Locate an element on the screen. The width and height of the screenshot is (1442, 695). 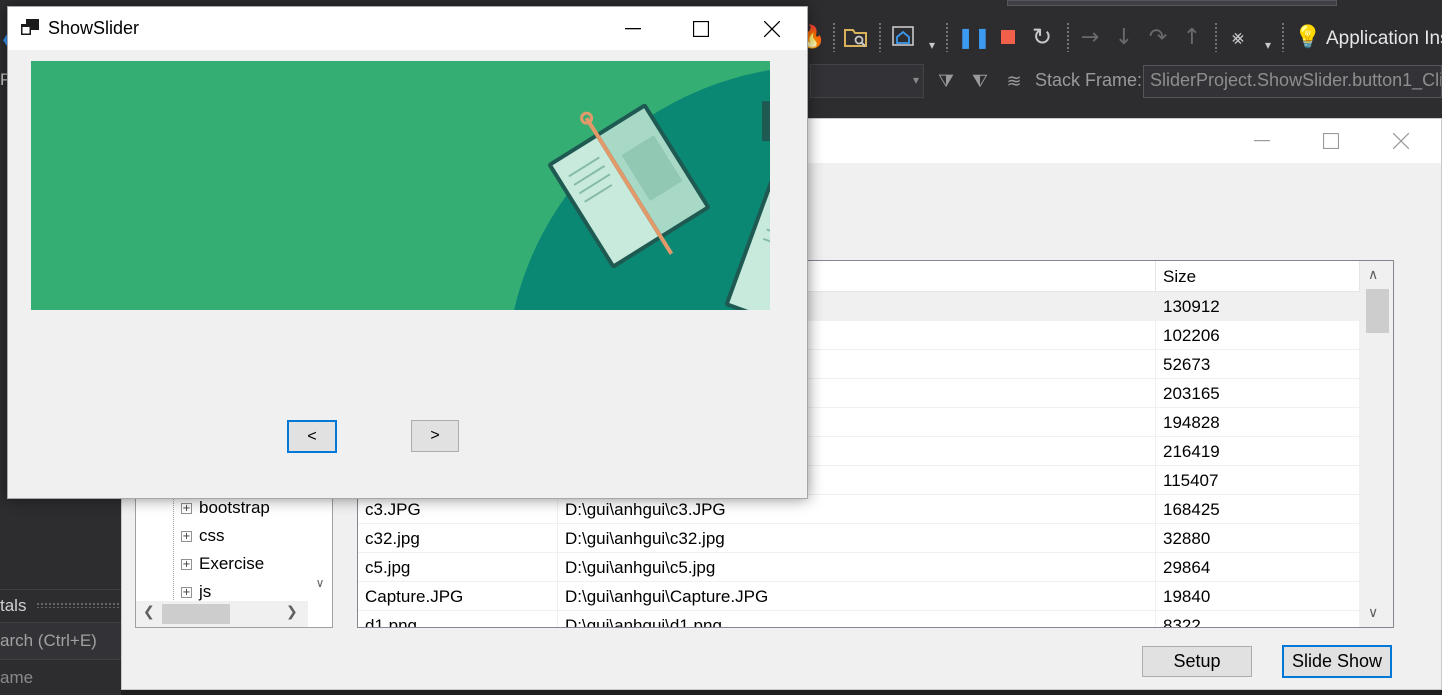
scroll-left-icon: ❮ is located at coordinates (149, 612).